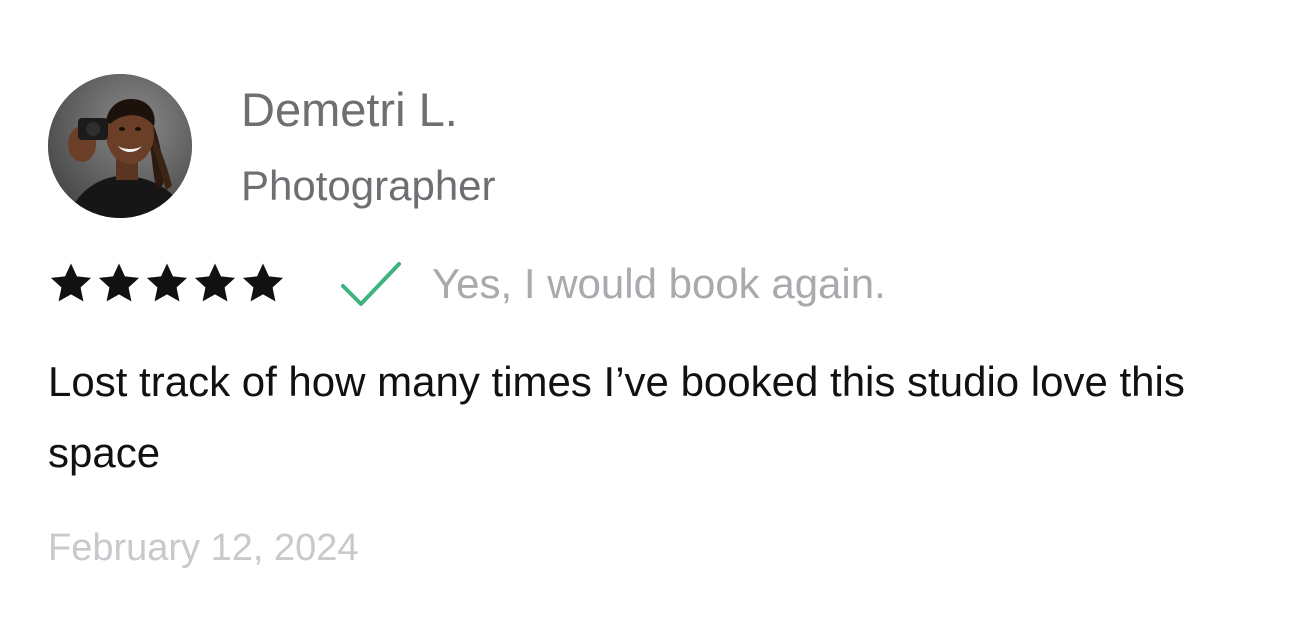  What do you see at coordinates (368, 185) in the screenshot?
I see `reviewer-role: Photographer` at bounding box center [368, 185].